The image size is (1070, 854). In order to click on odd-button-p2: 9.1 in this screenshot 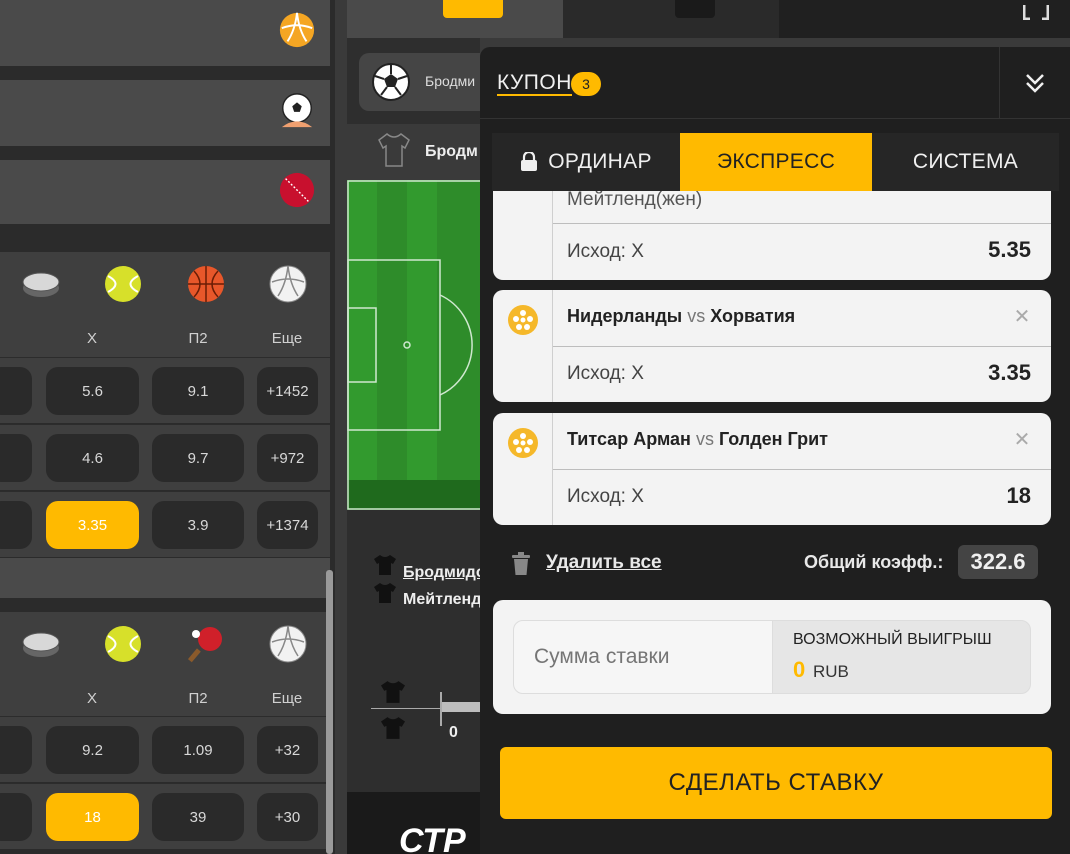, I will do `click(198, 391)`.